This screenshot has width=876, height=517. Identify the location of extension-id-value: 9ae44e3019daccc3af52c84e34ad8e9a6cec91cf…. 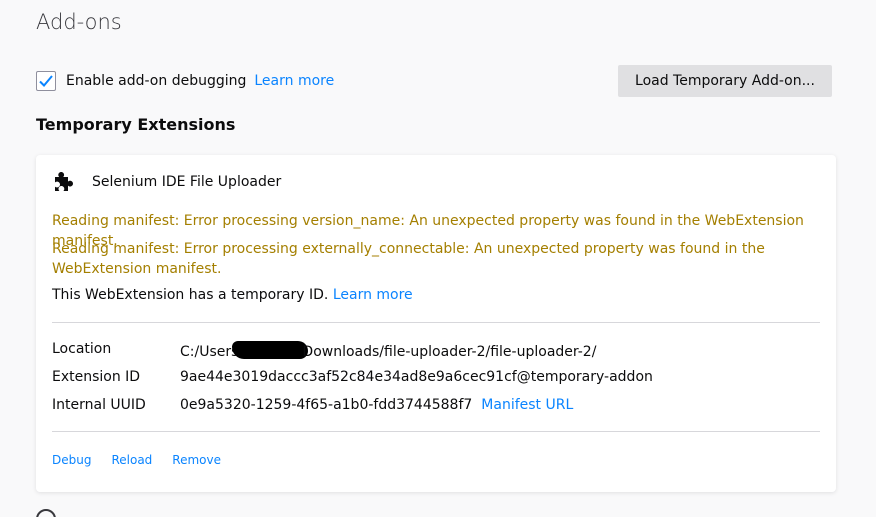
(416, 377).